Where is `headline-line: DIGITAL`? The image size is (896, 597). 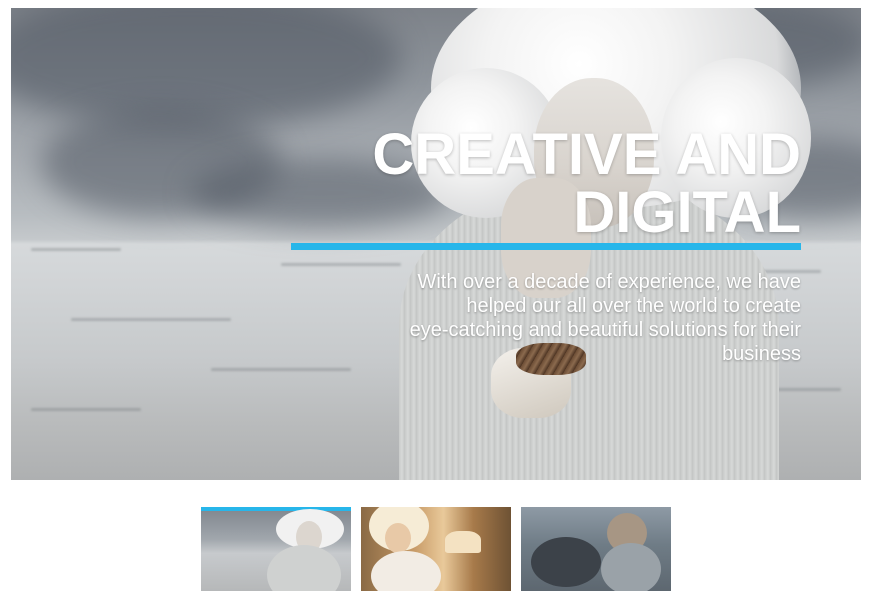 headline-line: DIGITAL is located at coordinates (687, 212).